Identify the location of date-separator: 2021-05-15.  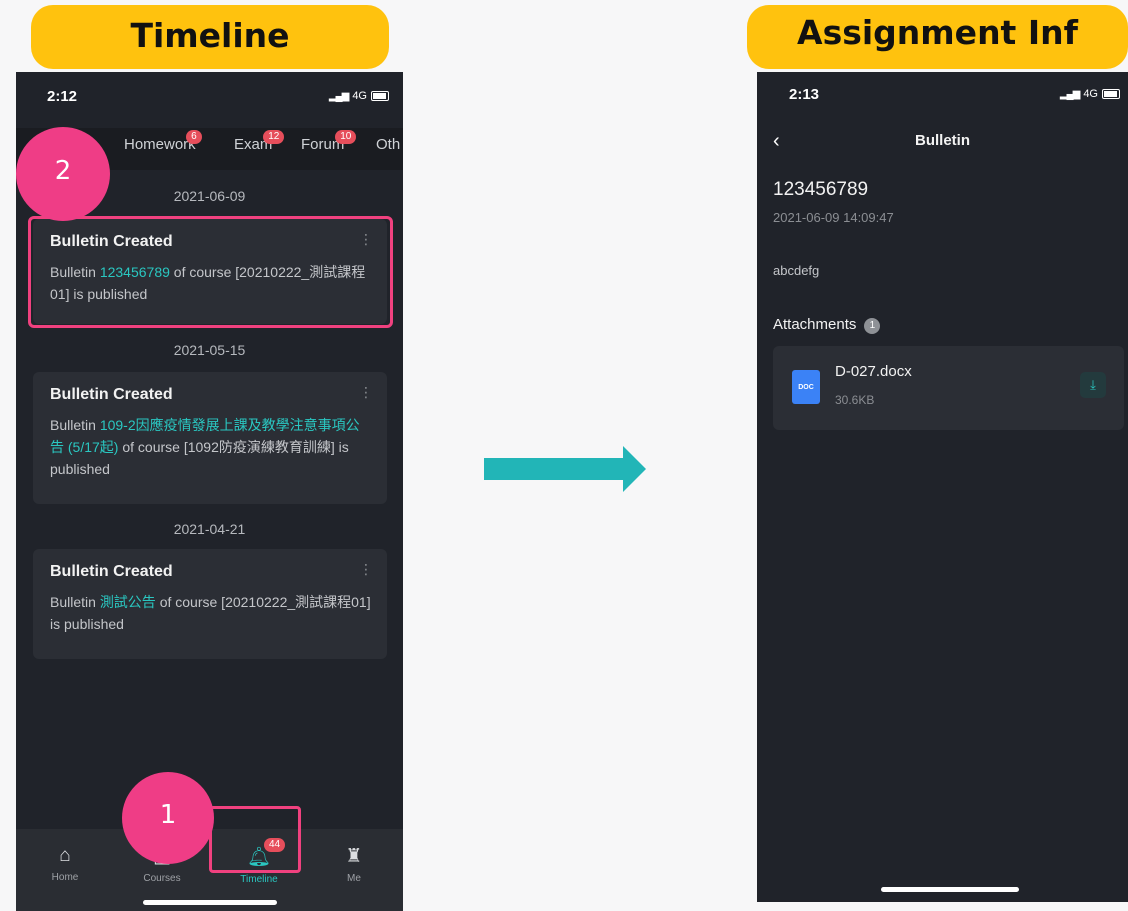
(209, 350).